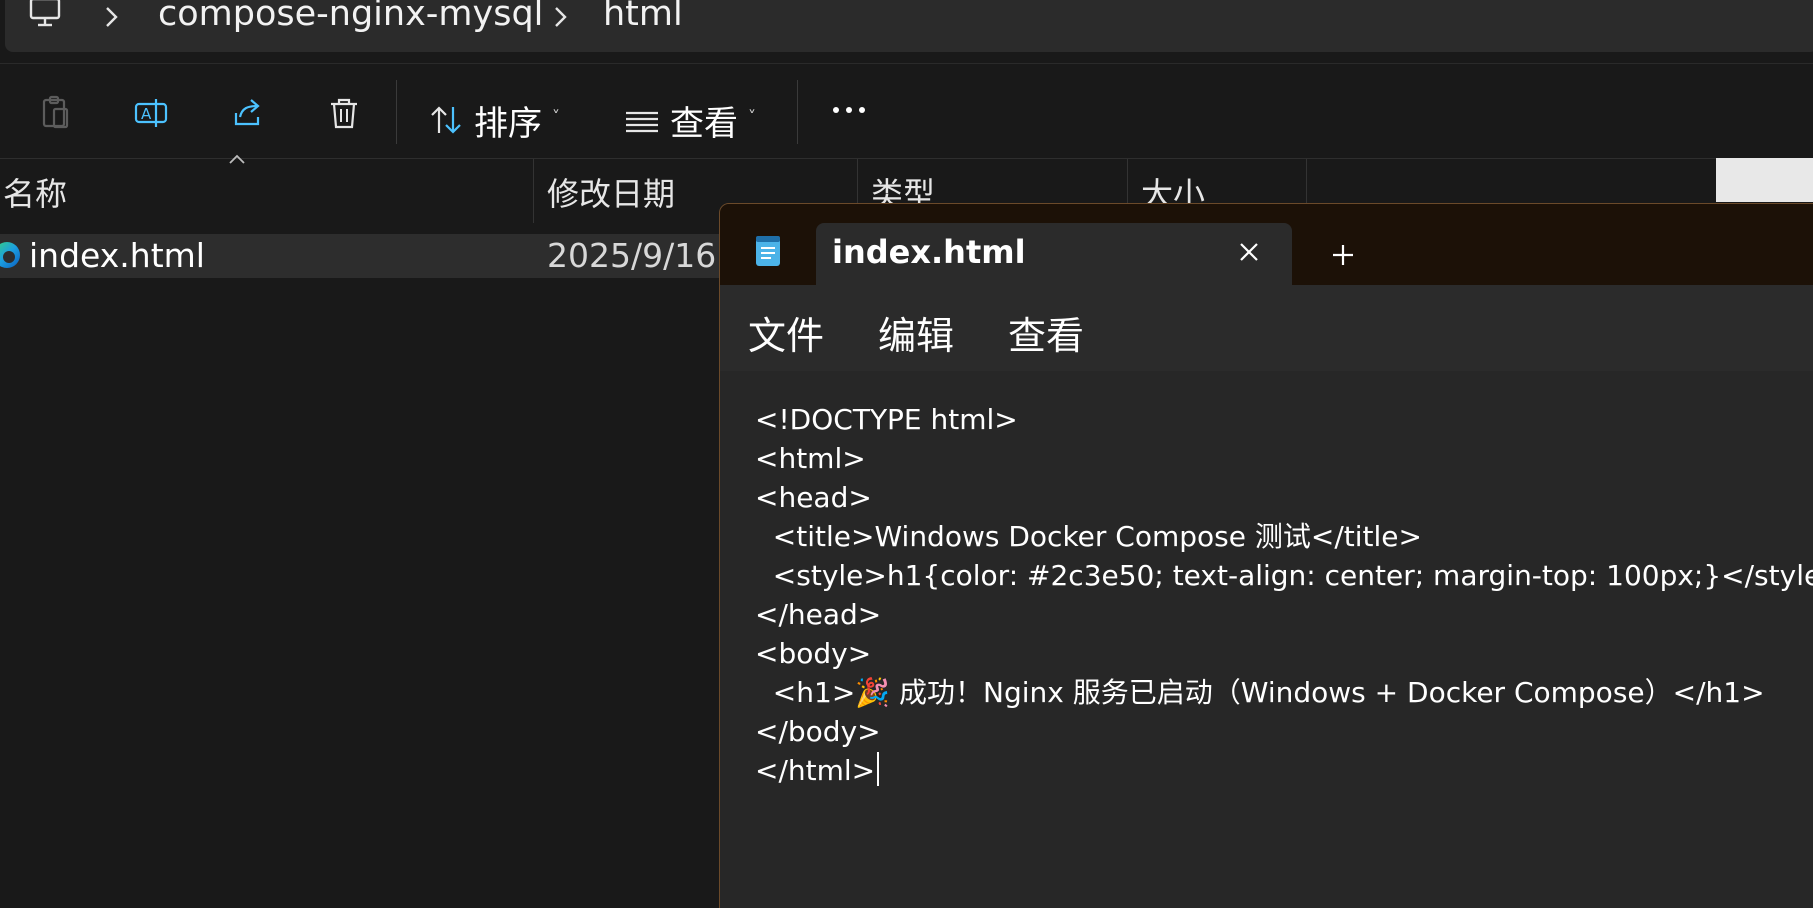 This screenshot has width=1813, height=908. I want to click on file-modified-date: 2025/9/16, so click(632, 255).